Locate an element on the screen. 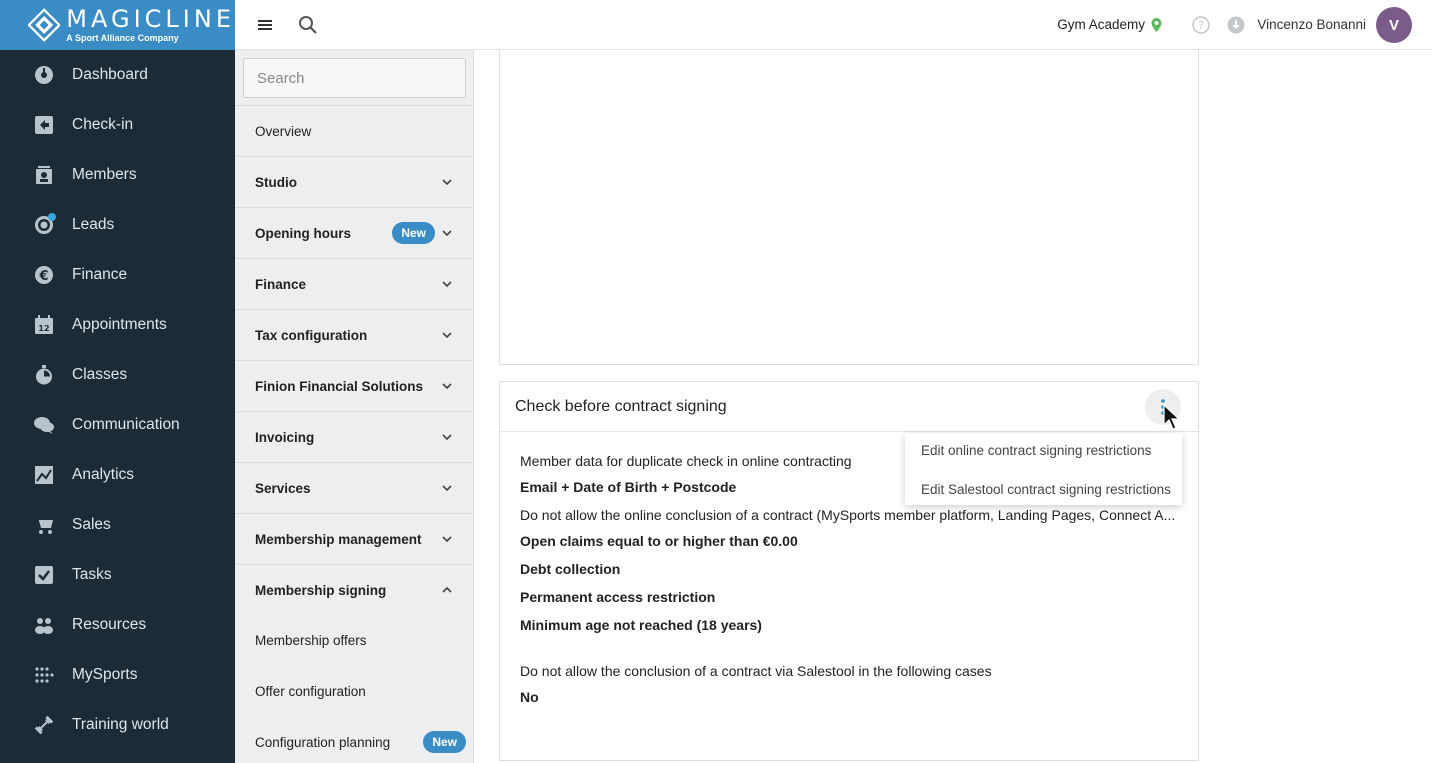 Image resolution: width=1432 pixels, height=763 pixels. settings-subitem-label: Configuration planning is located at coordinates (323, 742).